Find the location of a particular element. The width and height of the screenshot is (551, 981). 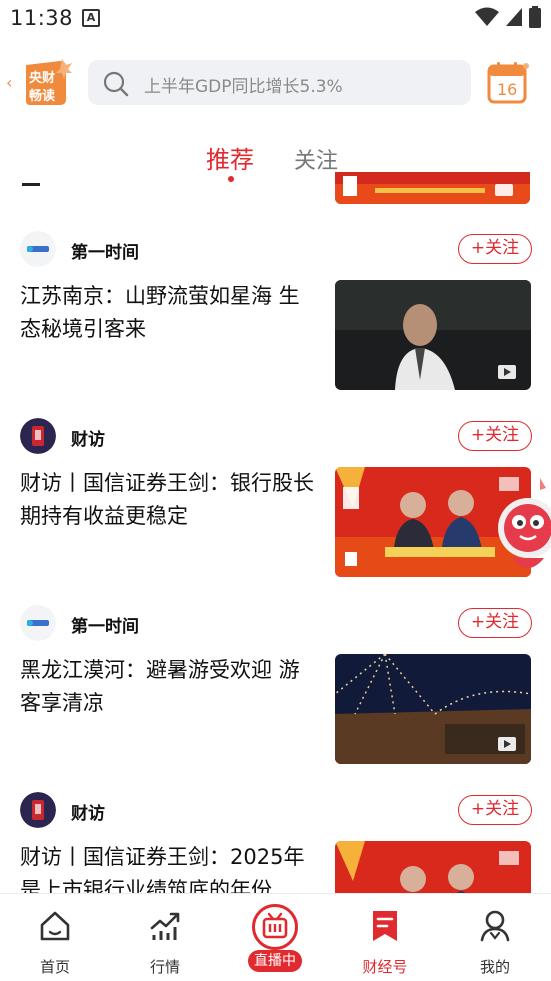

live-badge: 直播中 is located at coordinates (275, 961).